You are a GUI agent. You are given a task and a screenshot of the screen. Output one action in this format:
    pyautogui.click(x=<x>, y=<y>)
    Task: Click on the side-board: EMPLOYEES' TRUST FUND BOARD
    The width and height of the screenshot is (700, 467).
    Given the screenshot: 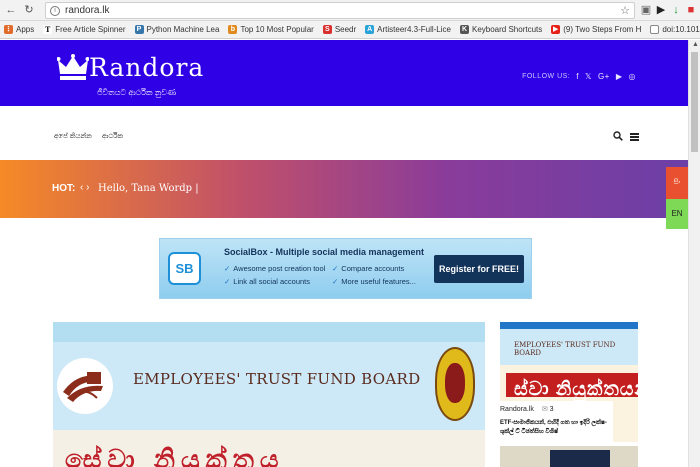 What is the action you would take?
    pyautogui.click(x=569, y=347)
    